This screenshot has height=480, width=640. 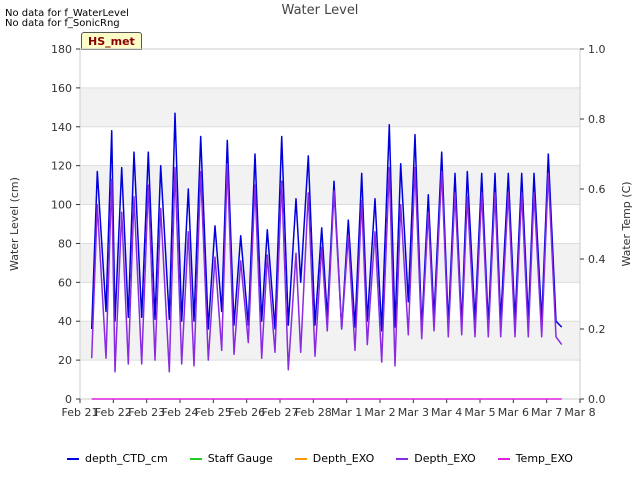 I want to click on legend-item: Staff Gauge, so click(x=231, y=458).